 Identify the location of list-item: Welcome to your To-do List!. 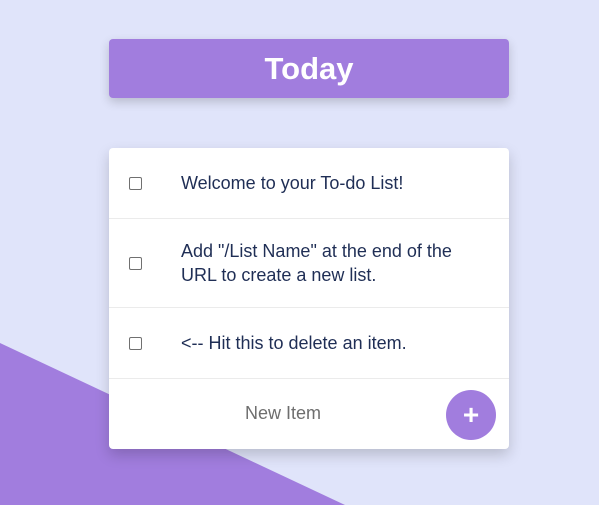
(309, 183).